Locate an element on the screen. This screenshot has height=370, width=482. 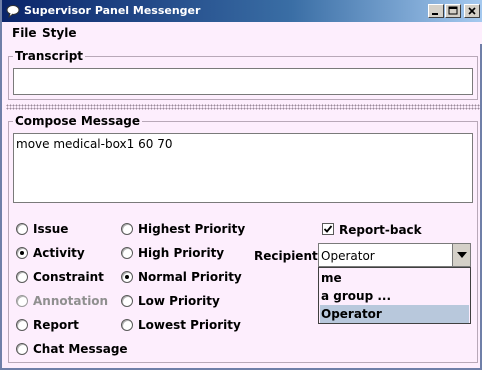
menu-file: File is located at coordinates (24, 33).